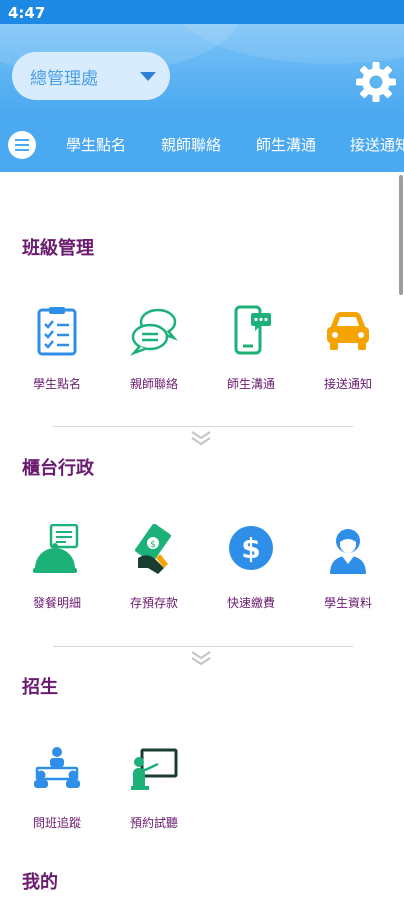 This screenshot has height=900, width=404. What do you see at coordinates (40, 687) in the screenshot?
I see `section-title-enrollment: 招生` at bounding box center [40, 687].